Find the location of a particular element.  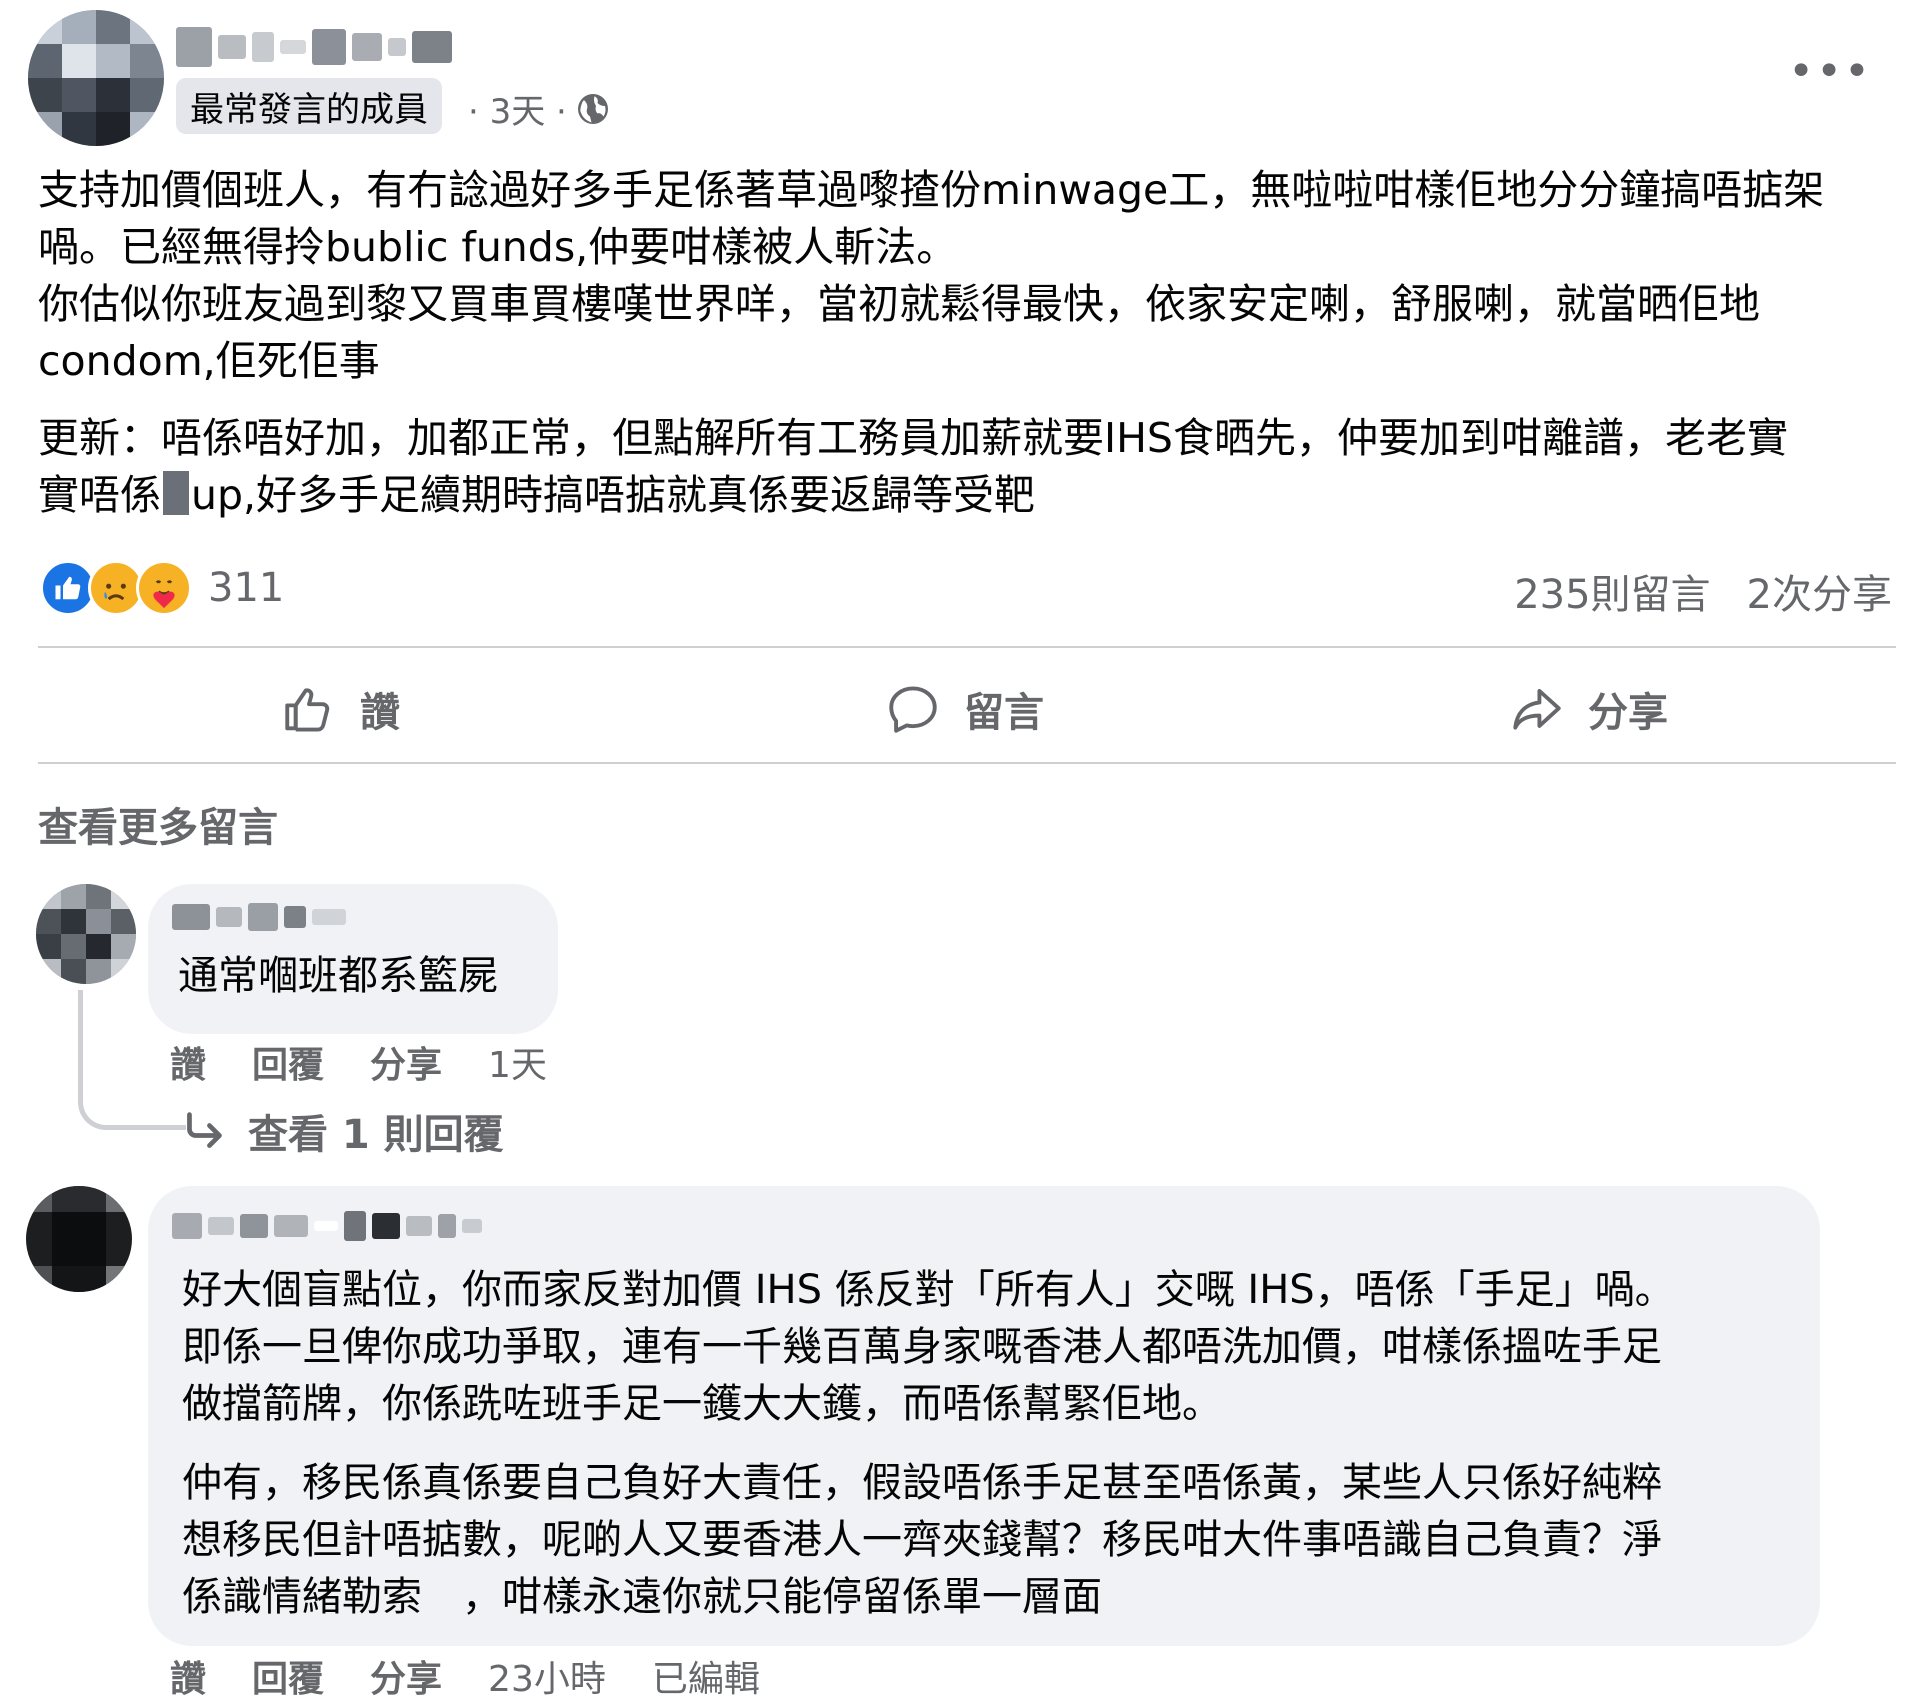

share-arrow-icon is located at coordinates (1537, 709).